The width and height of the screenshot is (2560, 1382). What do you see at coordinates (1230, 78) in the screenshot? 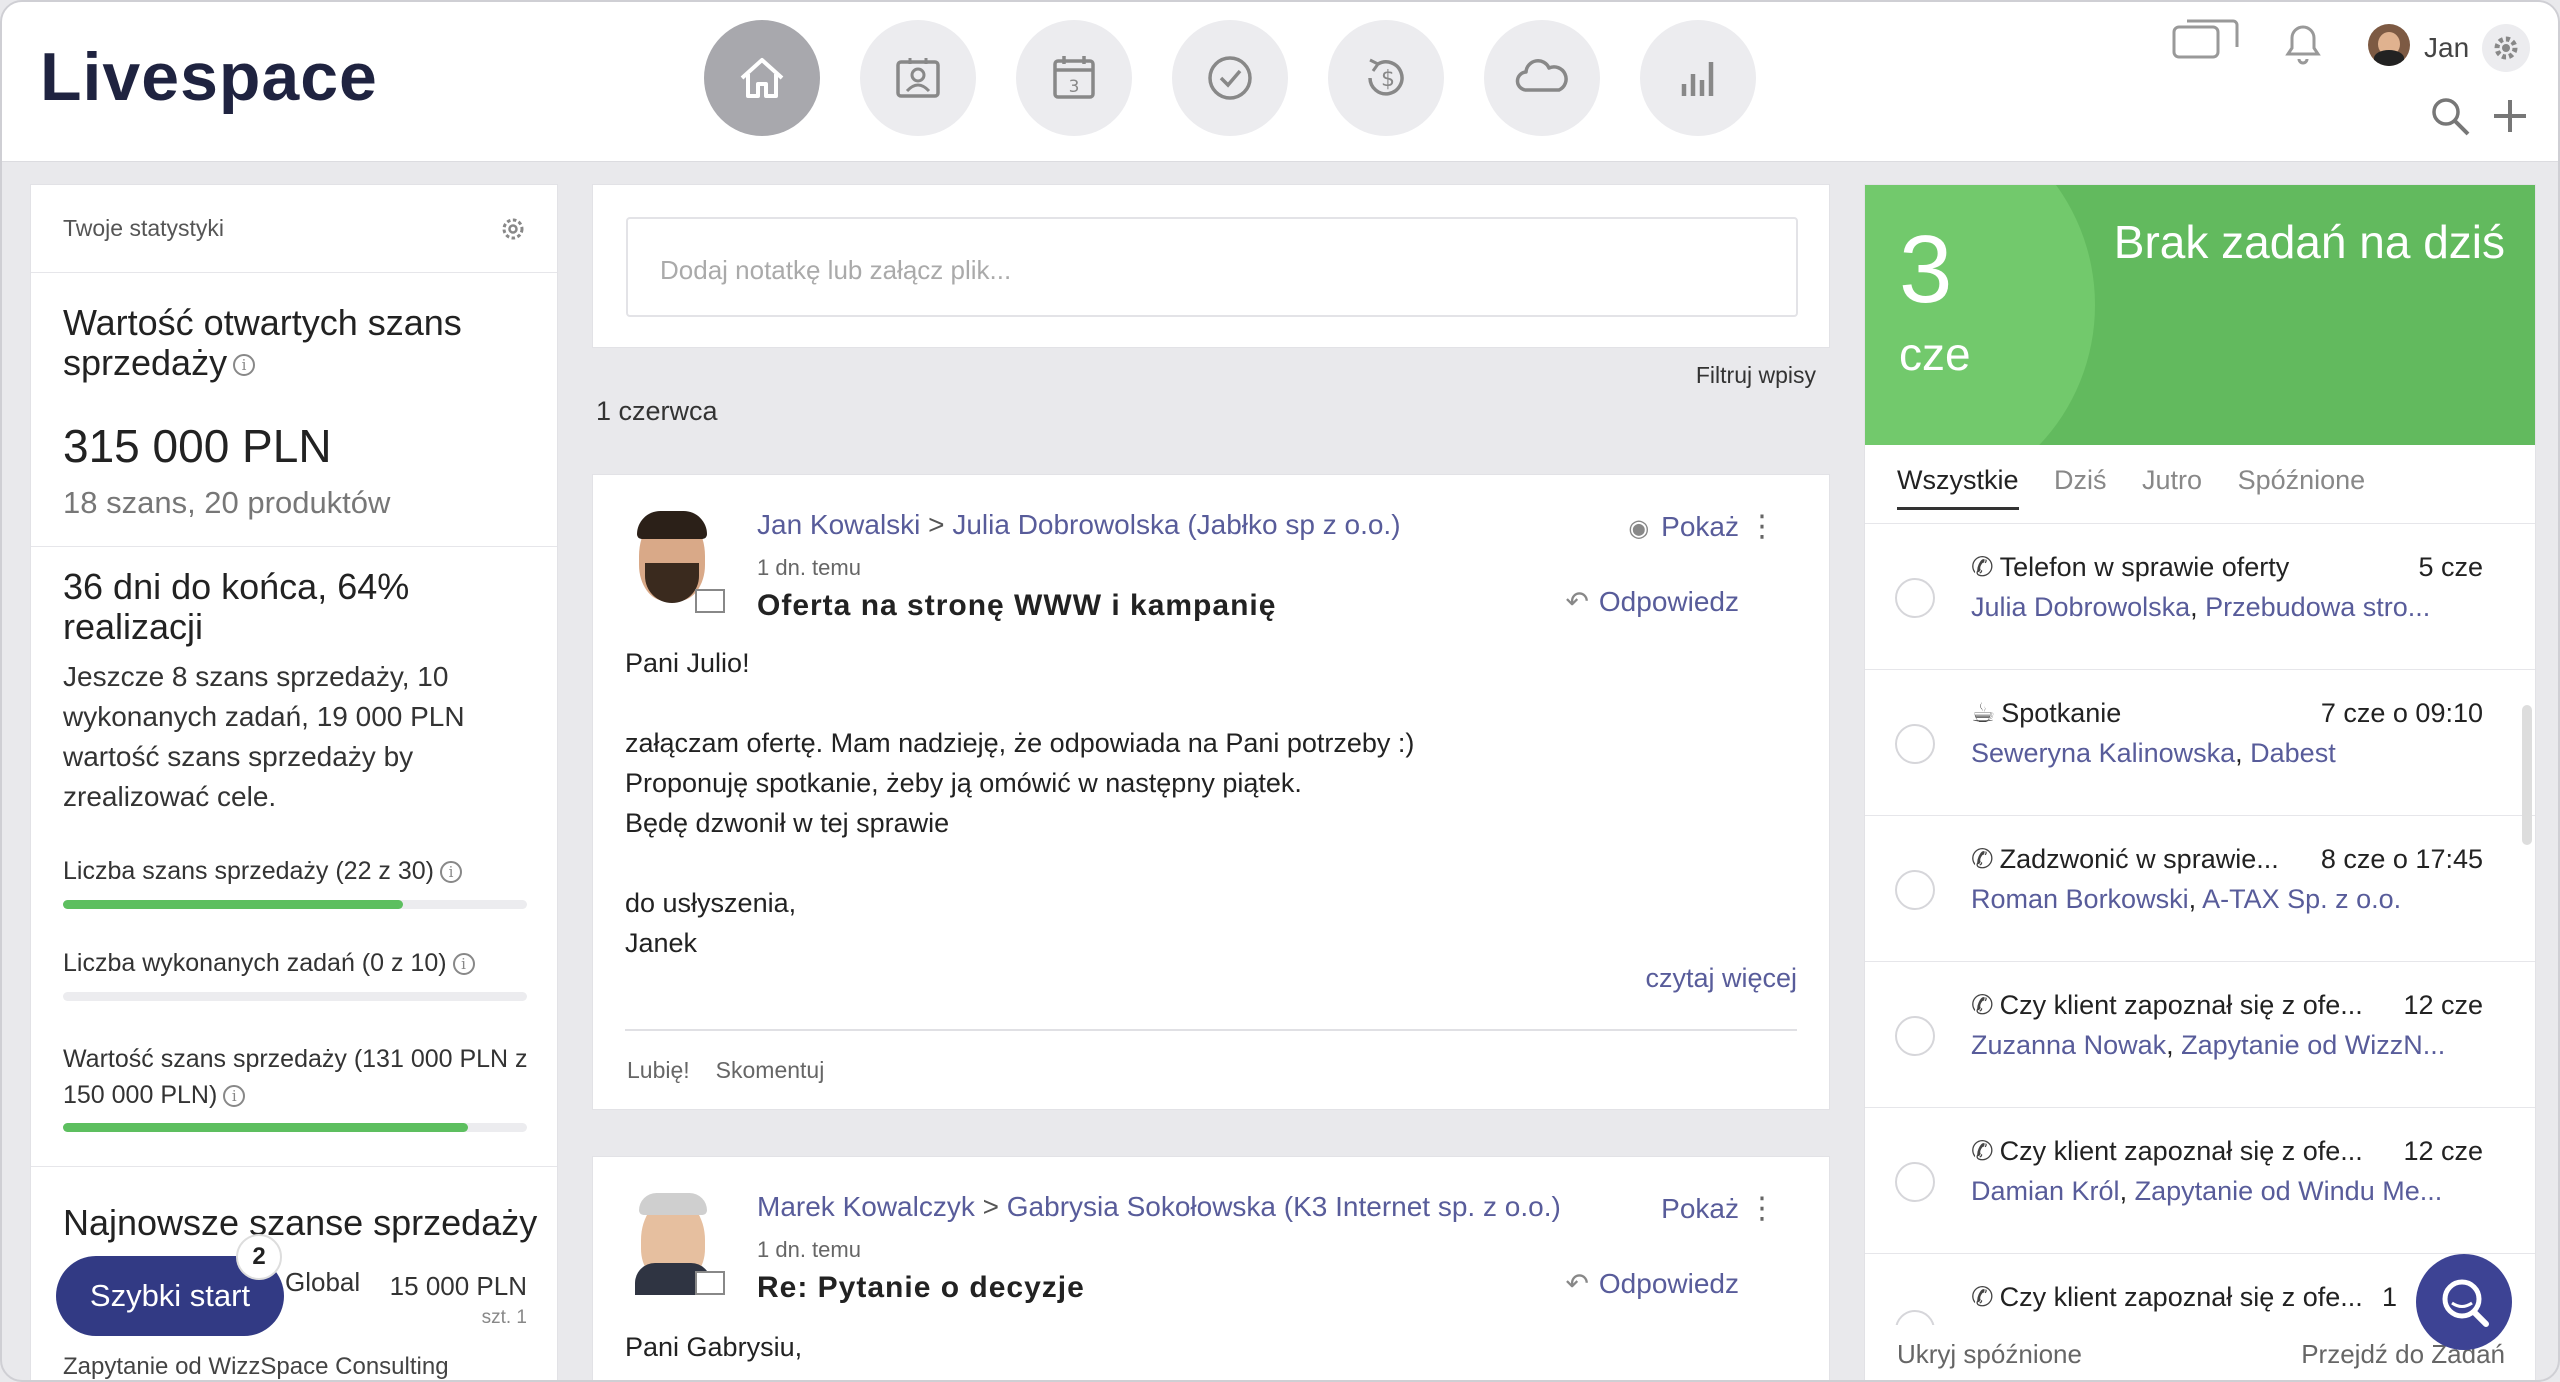
I see `nav-tasks-button` at bounding box center [1230, 78].